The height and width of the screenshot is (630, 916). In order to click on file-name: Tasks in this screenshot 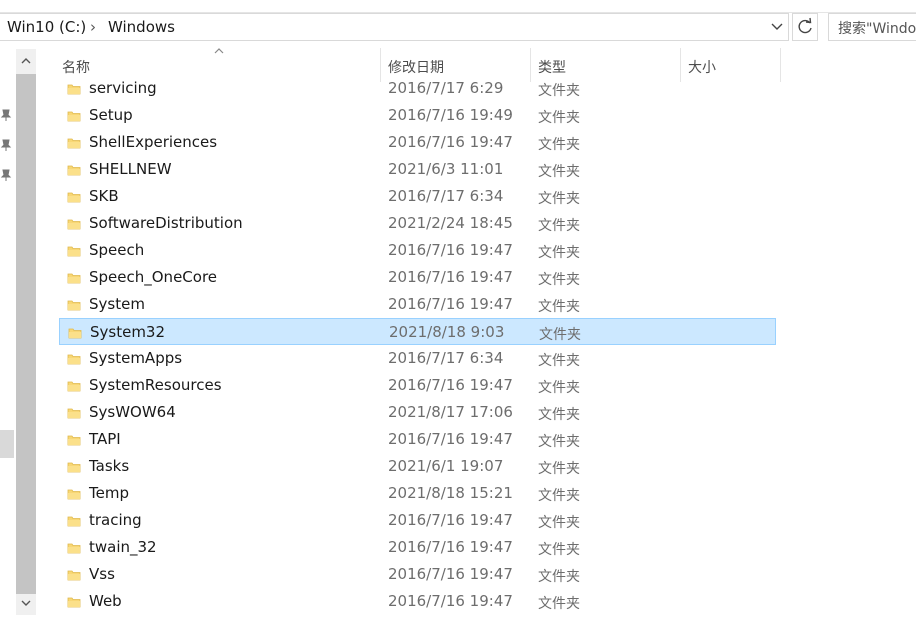, I will do `click(109, 466)`.